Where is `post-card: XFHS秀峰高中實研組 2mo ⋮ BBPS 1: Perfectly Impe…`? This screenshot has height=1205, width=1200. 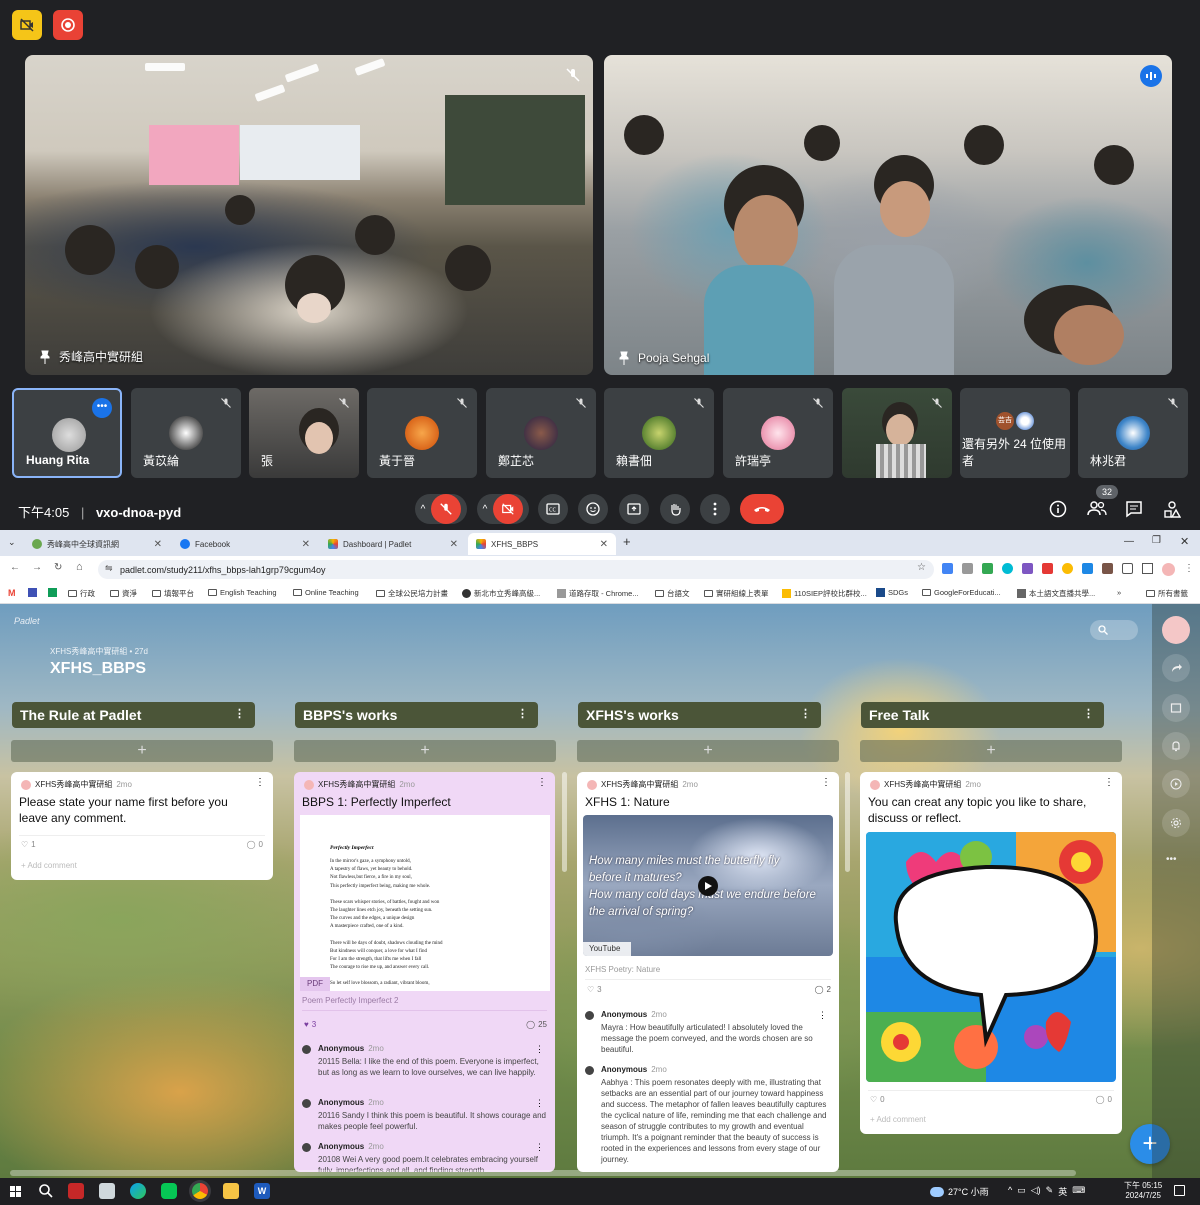 post-card: XFHS秀峰高中實研組 2mo ⋮ BBPS 1: Perfectly Impe… is located at coordinates (424, 972).